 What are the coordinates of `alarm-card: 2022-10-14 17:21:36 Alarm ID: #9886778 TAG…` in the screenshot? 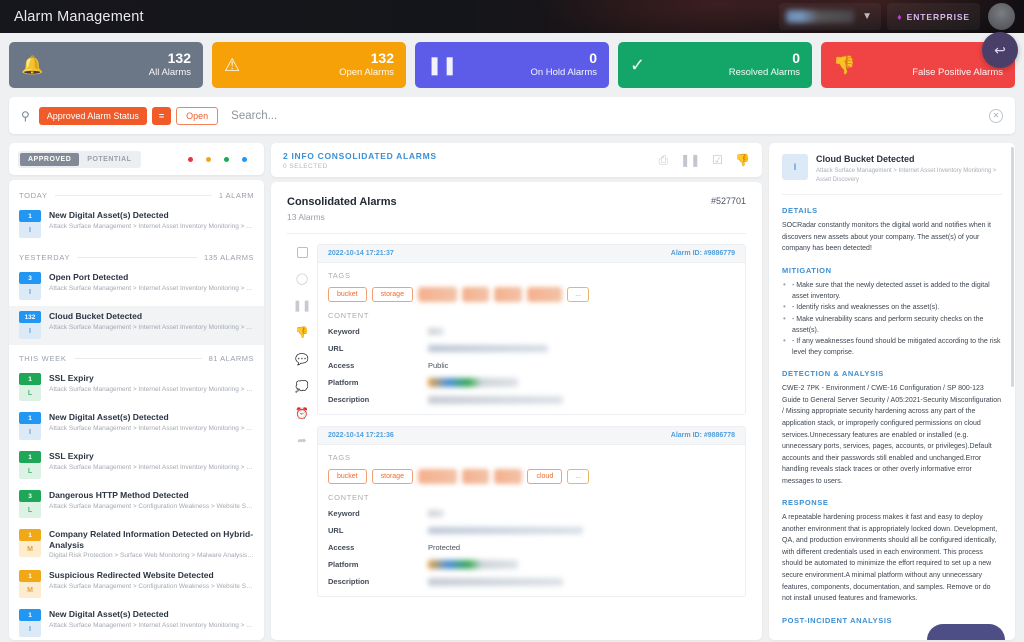 It's located at (531, 511).